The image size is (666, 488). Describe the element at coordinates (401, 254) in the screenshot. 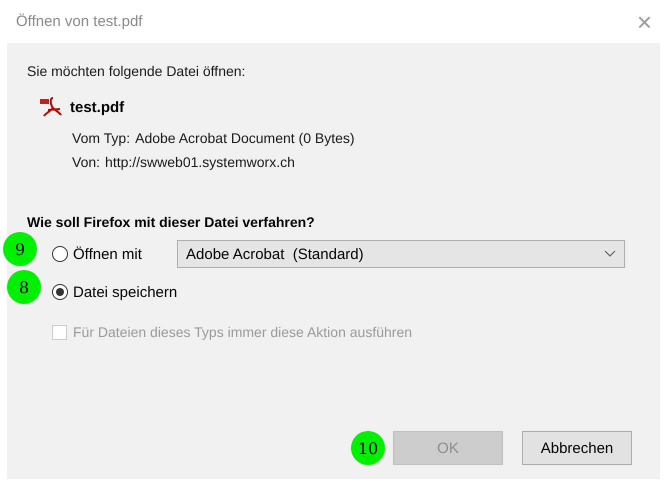

I see `application-dropdown: Adobe Acrobat (Standard)` at that location.